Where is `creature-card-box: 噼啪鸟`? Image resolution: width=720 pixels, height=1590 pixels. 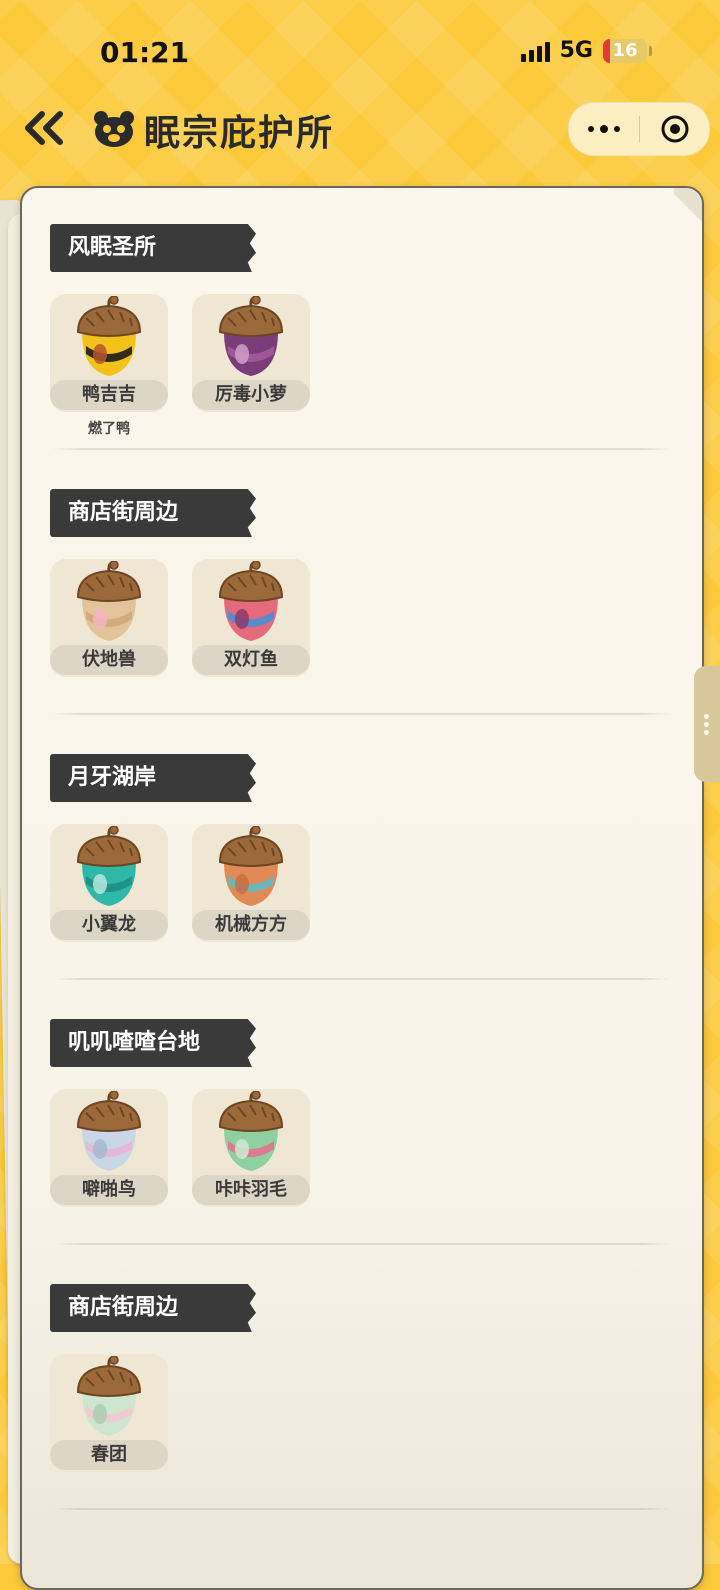 creature-card-box: 噼啪鸟 is located at coordinates (109, 1148).